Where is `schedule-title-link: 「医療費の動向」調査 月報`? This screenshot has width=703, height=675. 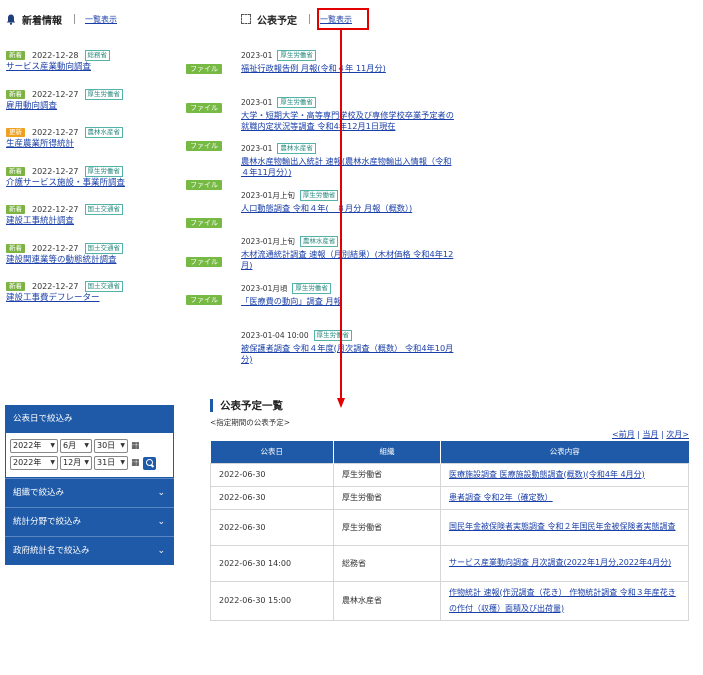
schedule-title-link: 「医療費の動向」調査 月報 is located at coordinates (349, 301).